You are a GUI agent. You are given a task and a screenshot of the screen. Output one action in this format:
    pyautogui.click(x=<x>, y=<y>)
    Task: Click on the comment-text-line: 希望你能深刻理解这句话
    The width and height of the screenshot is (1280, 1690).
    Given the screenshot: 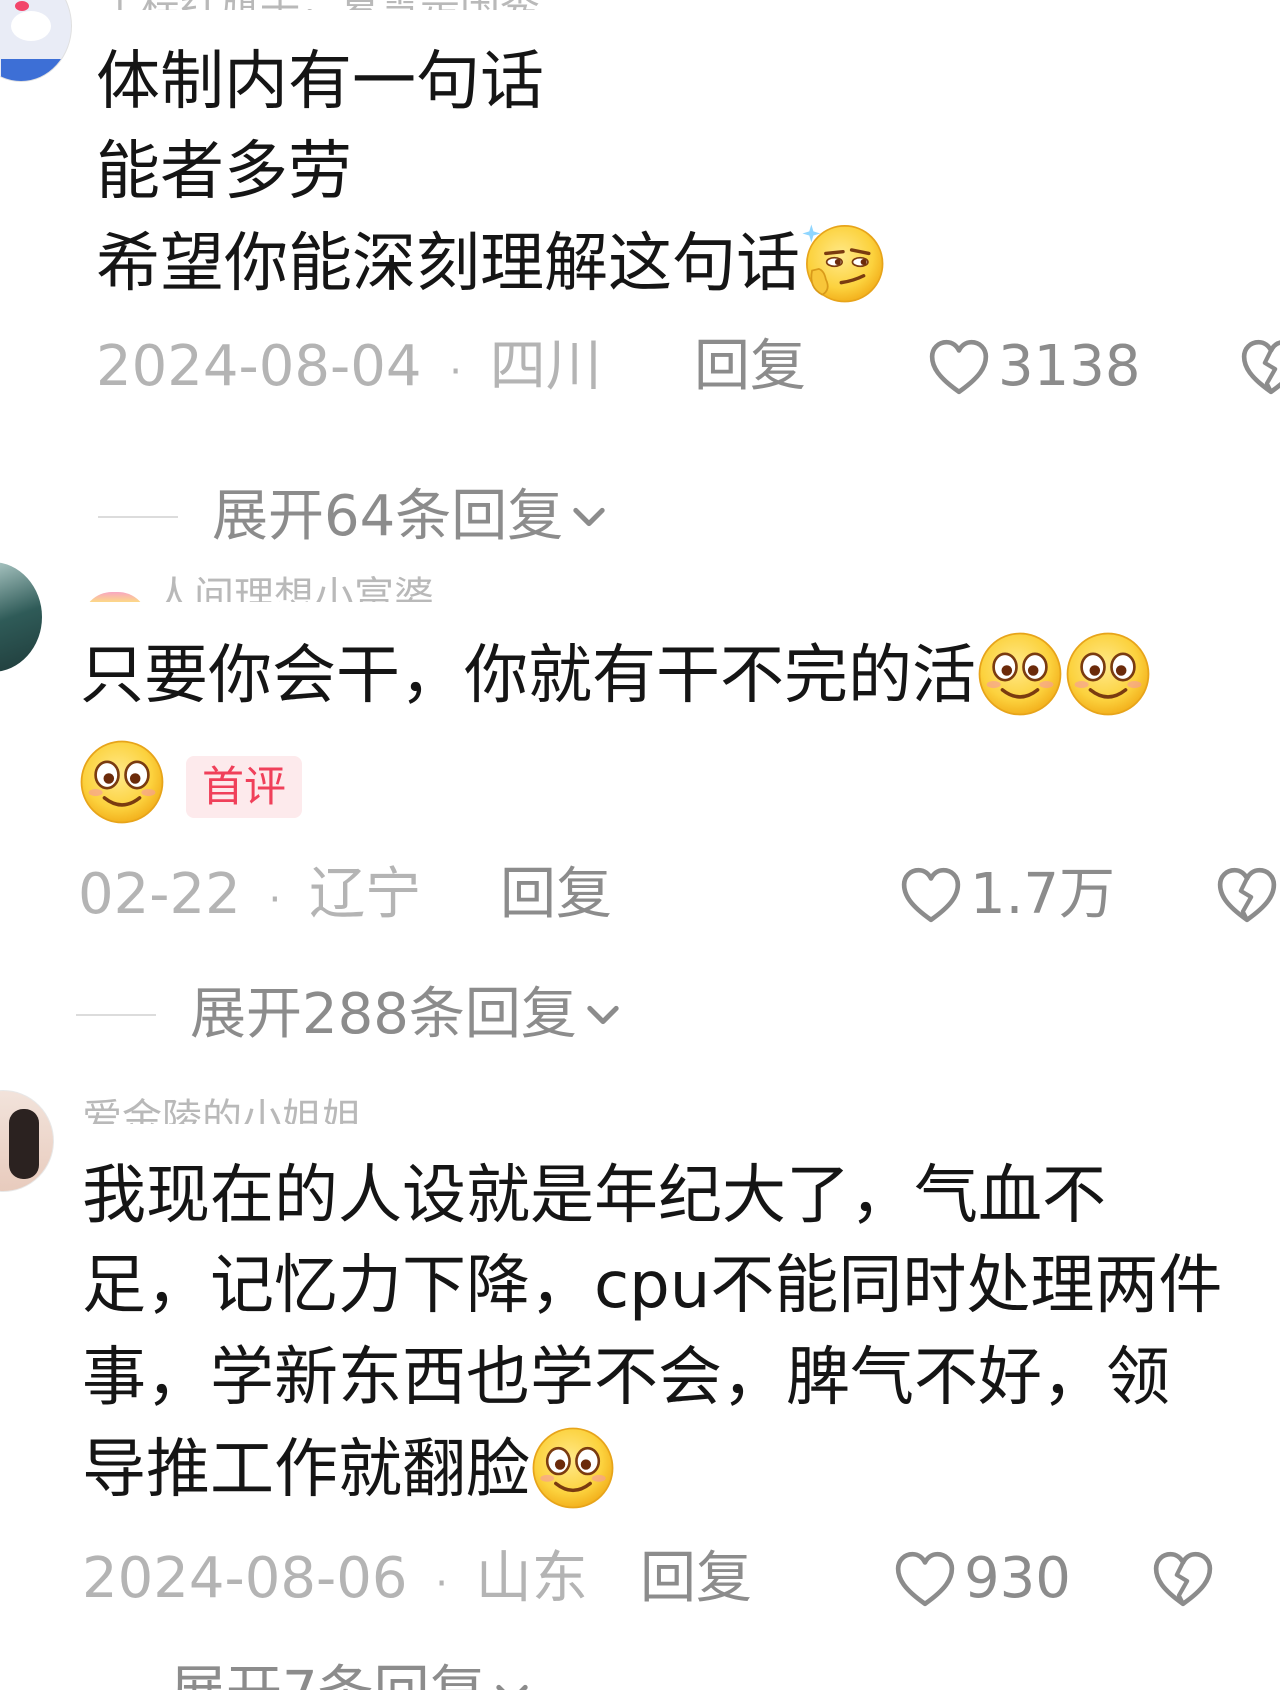 What is the action you would take?
    pyautogui.click(x=491, y=264)
    